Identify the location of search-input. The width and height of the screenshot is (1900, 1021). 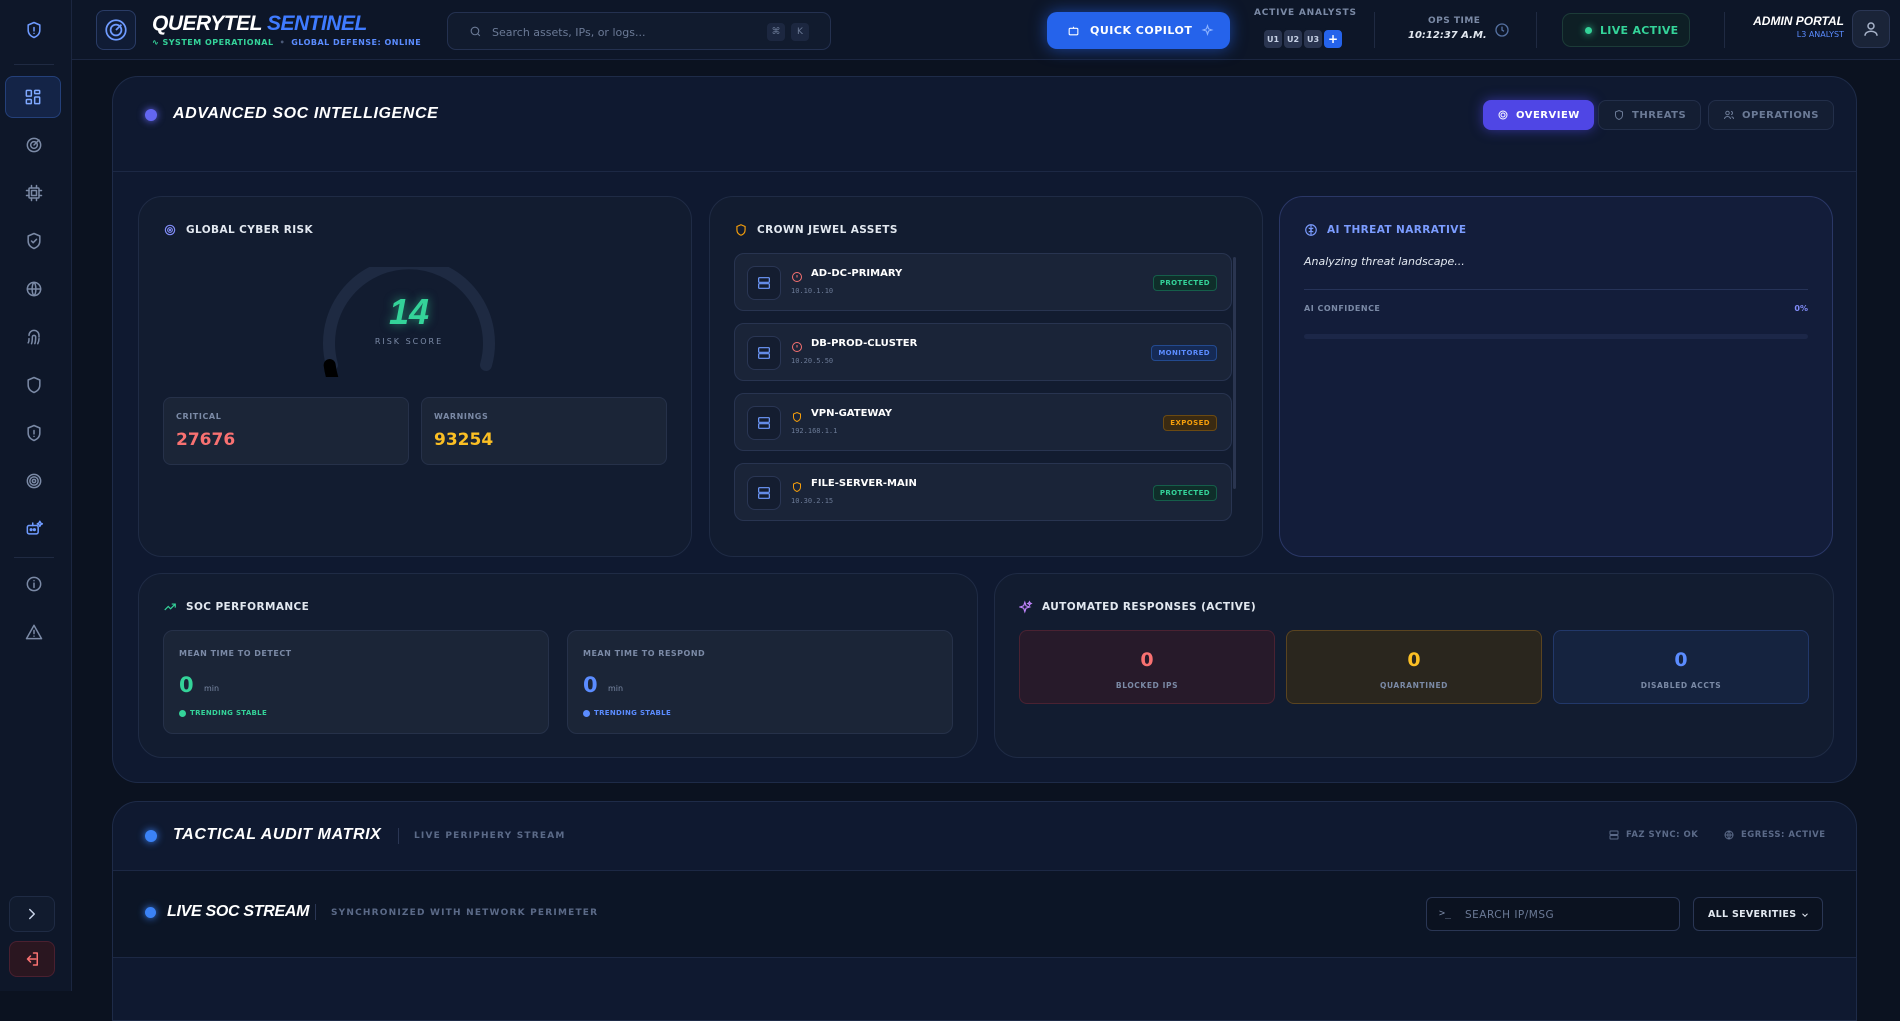
(622, 32).